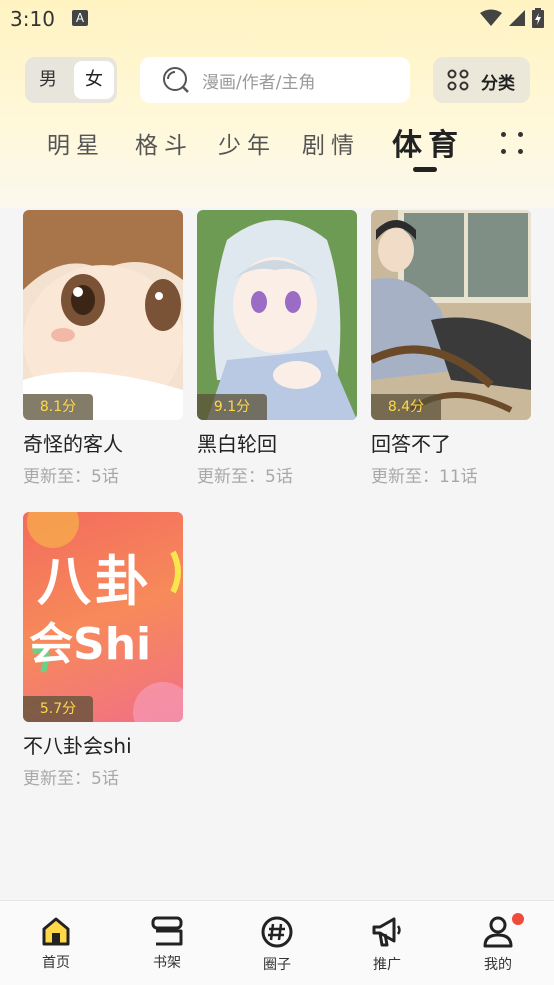  I want to click on tab-shaonian: 少年, so click(247, 143).